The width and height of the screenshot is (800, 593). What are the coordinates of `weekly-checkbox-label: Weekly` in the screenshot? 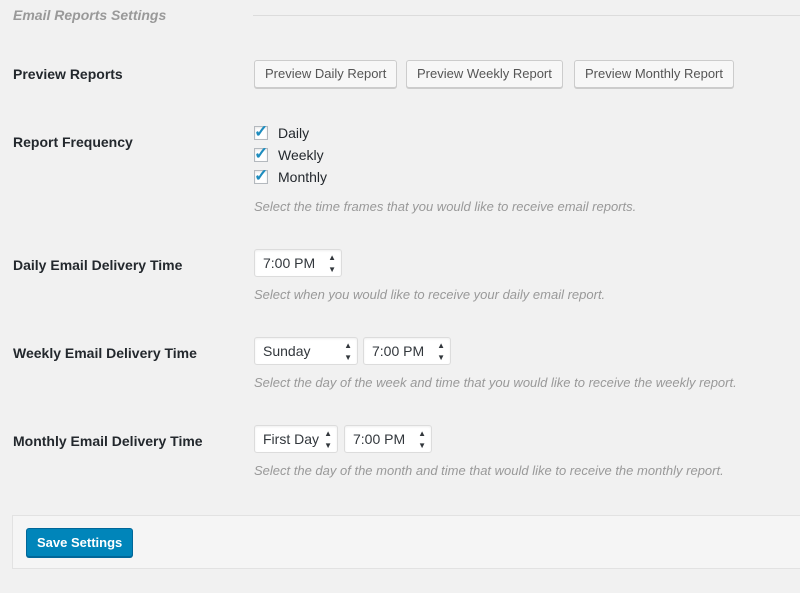 It's located at (301, 155).